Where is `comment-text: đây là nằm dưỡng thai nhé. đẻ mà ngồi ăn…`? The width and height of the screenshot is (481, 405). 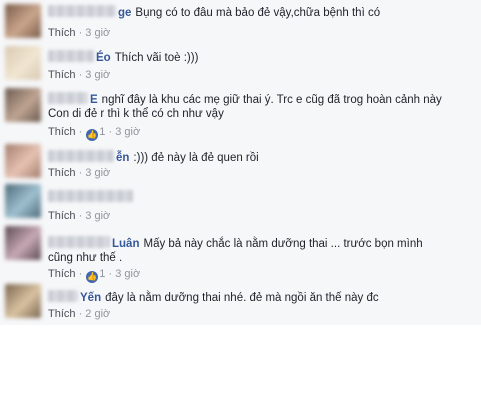 comment-text: đây là nằm dưỡng thai nhé. đẻ mà ngồi ăn… is located at coordinates (242, 298).